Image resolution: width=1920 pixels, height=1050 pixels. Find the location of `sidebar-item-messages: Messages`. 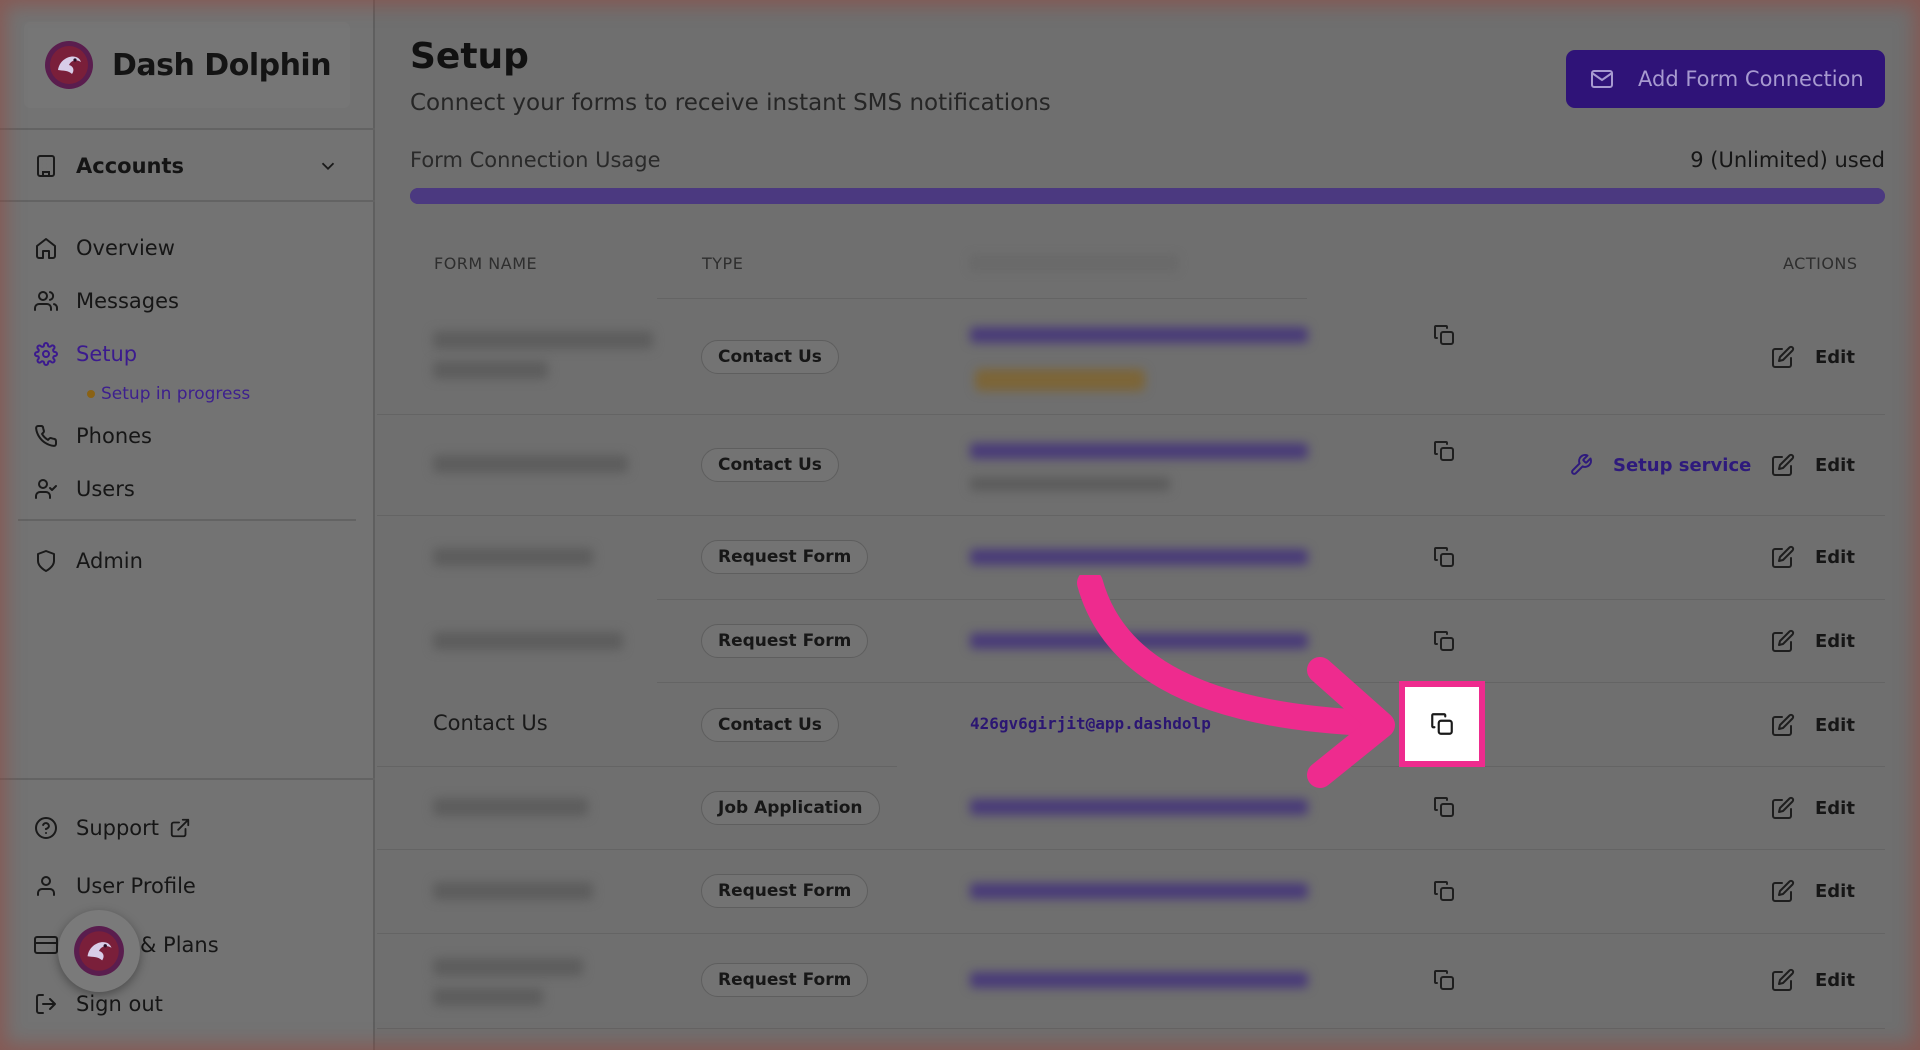

sidebar-item-messages: Messages is located at coordinates (106, 301).